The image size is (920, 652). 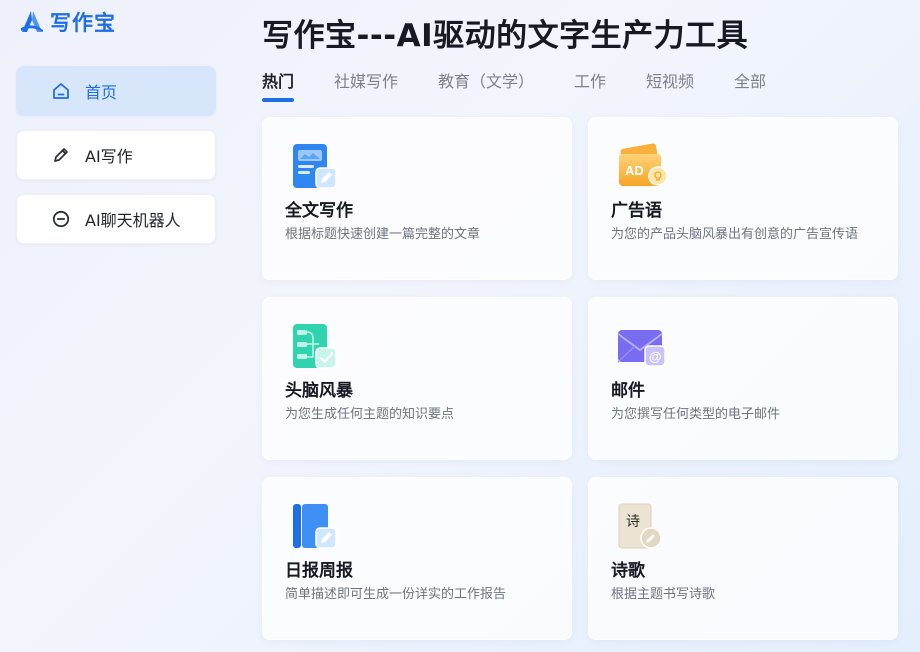 What do you see at coordinates (32, 21) in the screenshot?
I see `logo-icon` at bounding box center [32, 21].